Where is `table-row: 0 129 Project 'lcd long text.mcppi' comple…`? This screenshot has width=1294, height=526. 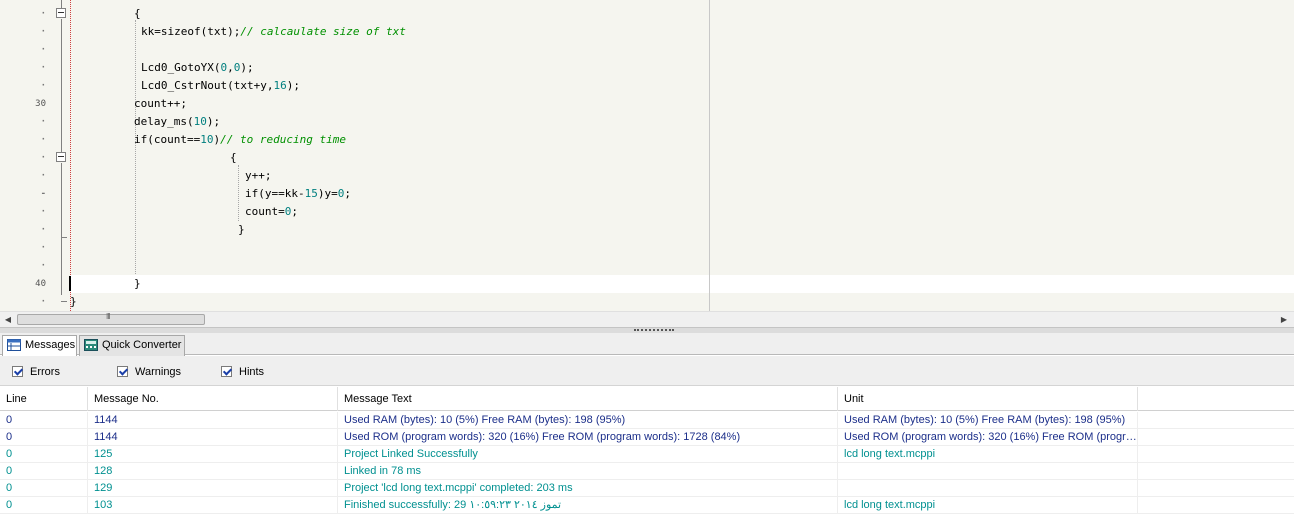
table-row: 0 129 Project 'lcd long text.mcppi' comple… is located at coordinates (647, 488).